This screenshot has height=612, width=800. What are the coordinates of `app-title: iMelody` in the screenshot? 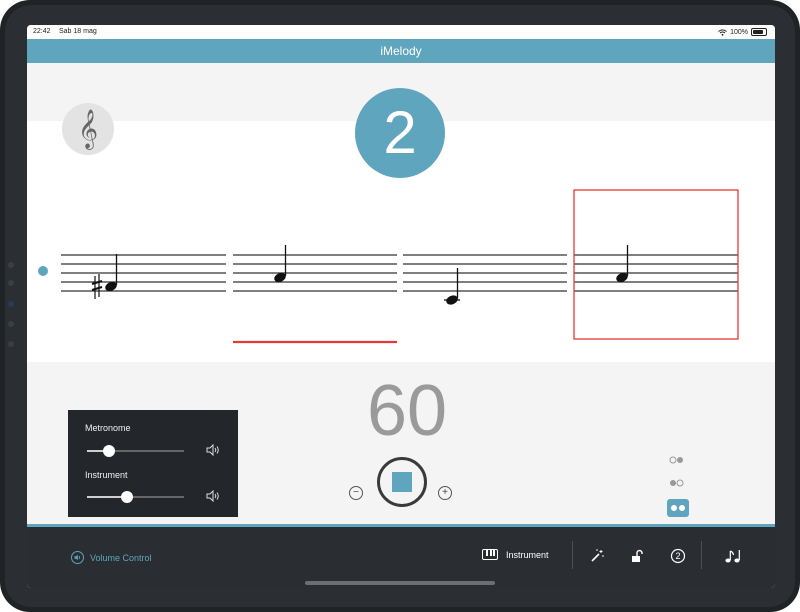 It's located at (401, 51).